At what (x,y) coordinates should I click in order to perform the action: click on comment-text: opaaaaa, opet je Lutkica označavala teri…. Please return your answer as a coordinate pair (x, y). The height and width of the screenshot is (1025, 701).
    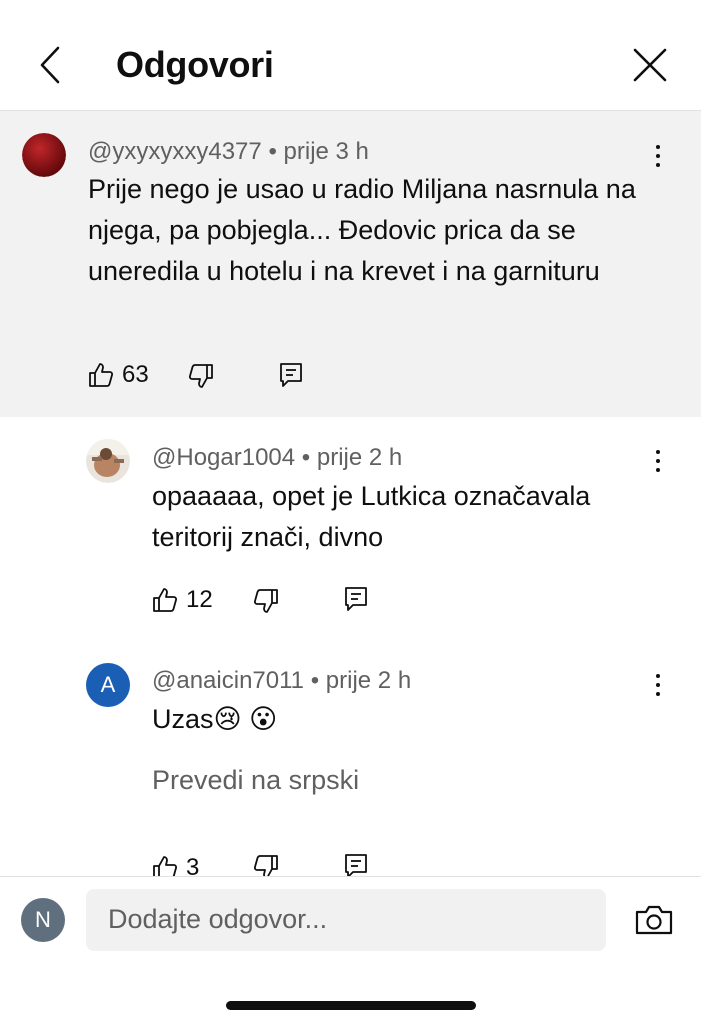
    Looking at the image, I should click on (371, 516).